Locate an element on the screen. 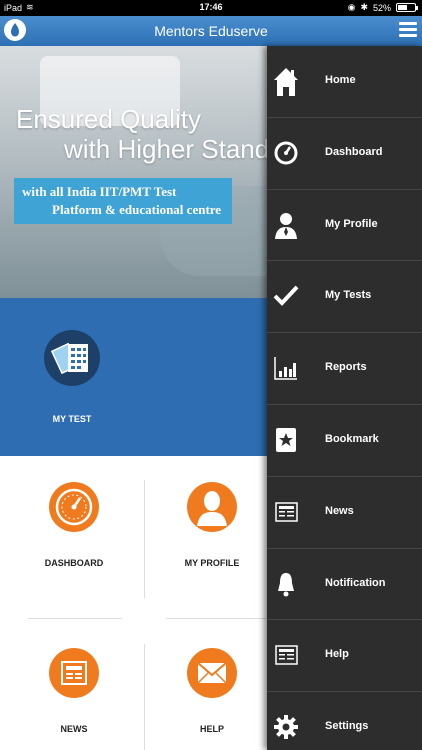 The height and width of the screenshot is (750, 422). hamburger-menu-icon is located at coordinates (408, 30).